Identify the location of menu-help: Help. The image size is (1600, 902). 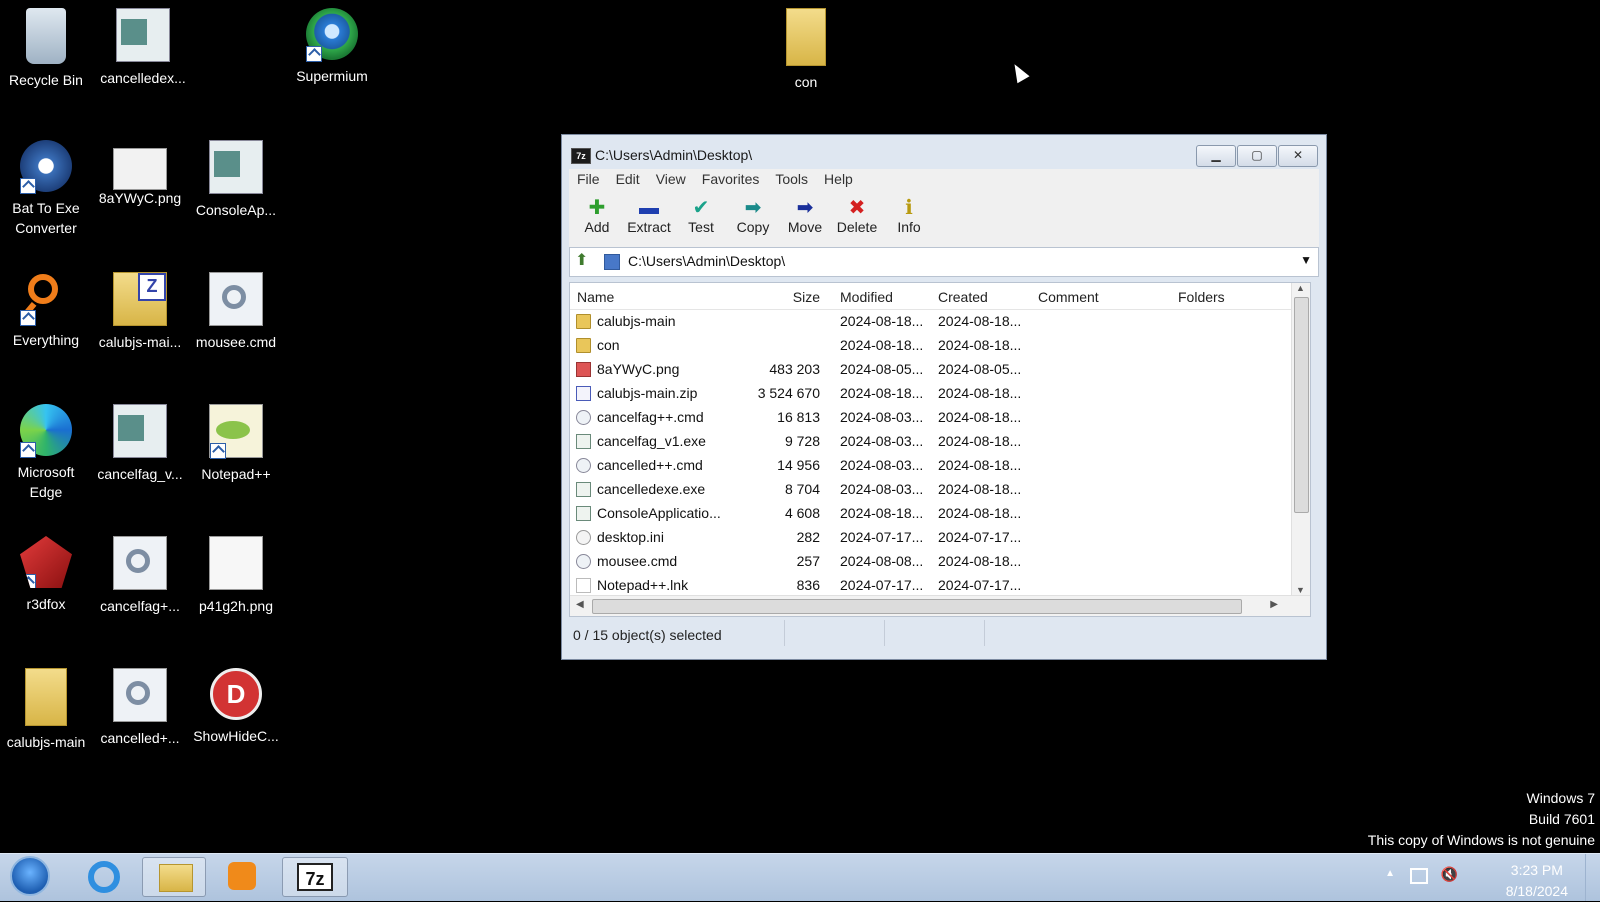
(838, 180).